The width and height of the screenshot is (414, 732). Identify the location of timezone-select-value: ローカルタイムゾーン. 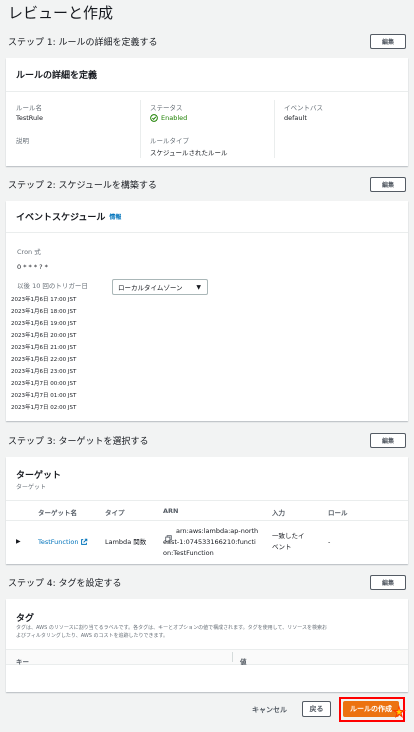
(150, 288).